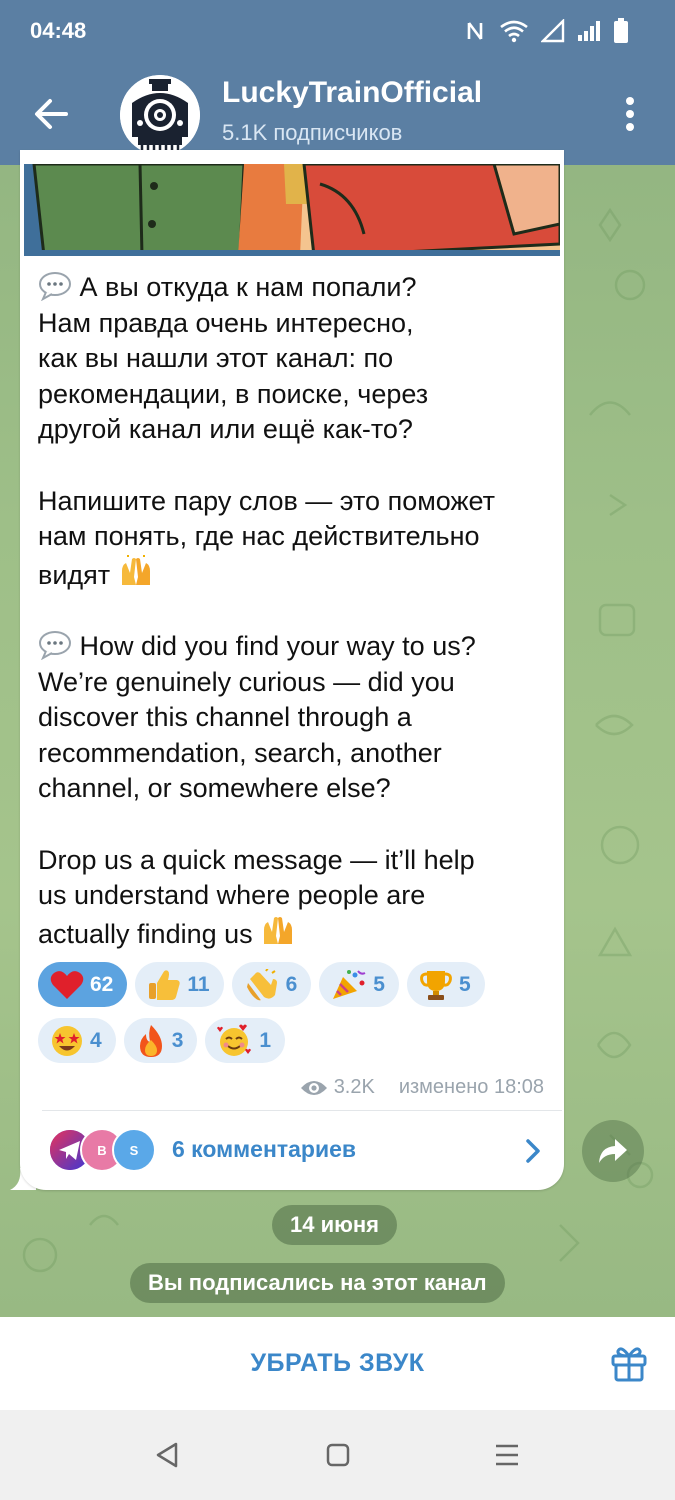 The width and height of the screenshot is (675, 1500). Describe the element at coordinates (277, 646) in the screenshot. I see `post-line: How did you find your way to us?` at that location.